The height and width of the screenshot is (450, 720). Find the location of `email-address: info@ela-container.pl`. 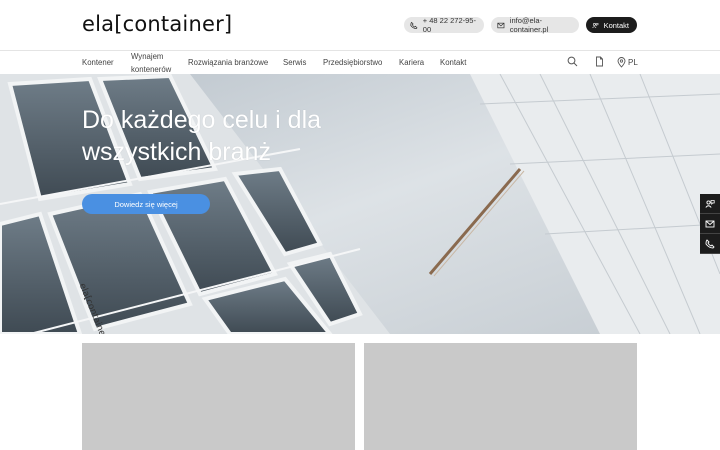

email-address: info@ela-container.pl is located at coordinates (529, 25).